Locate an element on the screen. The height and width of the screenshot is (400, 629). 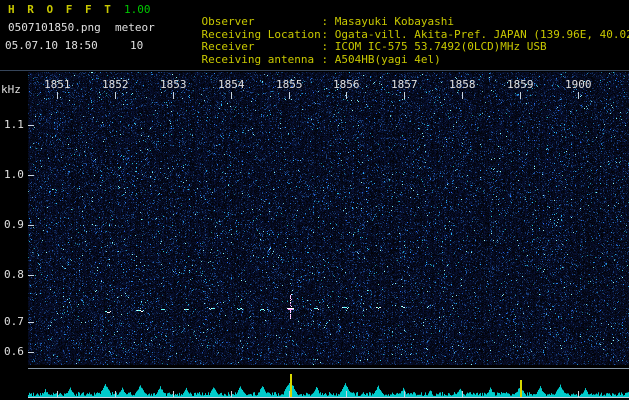
header-separator-line is located at coordinates (314, 70).